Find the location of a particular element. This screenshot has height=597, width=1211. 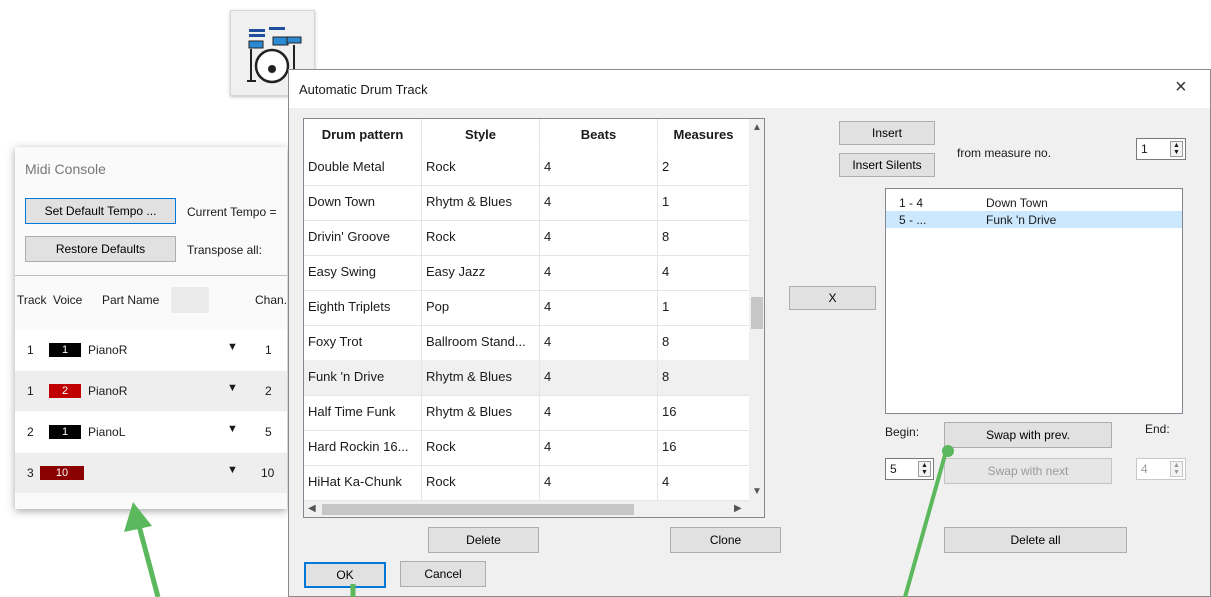

scroll-right-icon: ▶ is located at coordinates (738, 508).